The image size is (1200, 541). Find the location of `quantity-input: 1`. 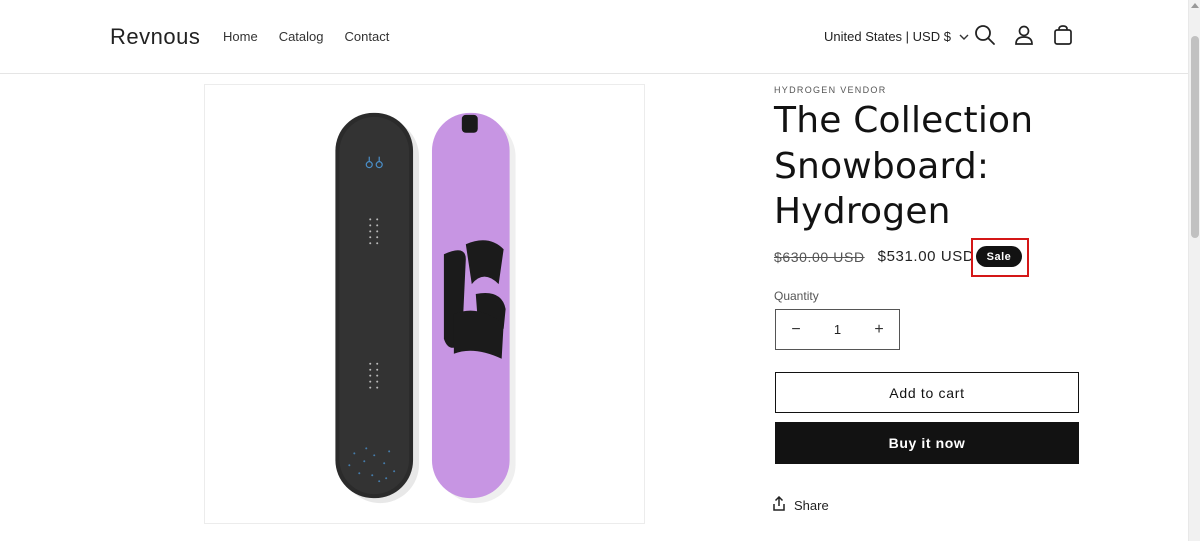

quantity-input: 1 is located at coordinates (837, 329).